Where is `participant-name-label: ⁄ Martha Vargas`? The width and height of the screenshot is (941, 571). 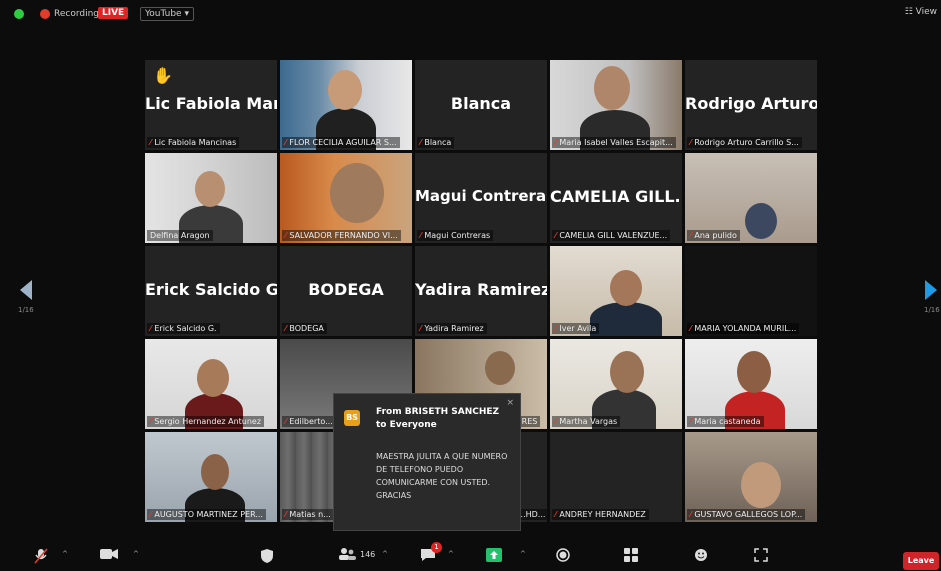 participant-name-label: ⁄ Martha Vargas is located at coordinates (586, 421).